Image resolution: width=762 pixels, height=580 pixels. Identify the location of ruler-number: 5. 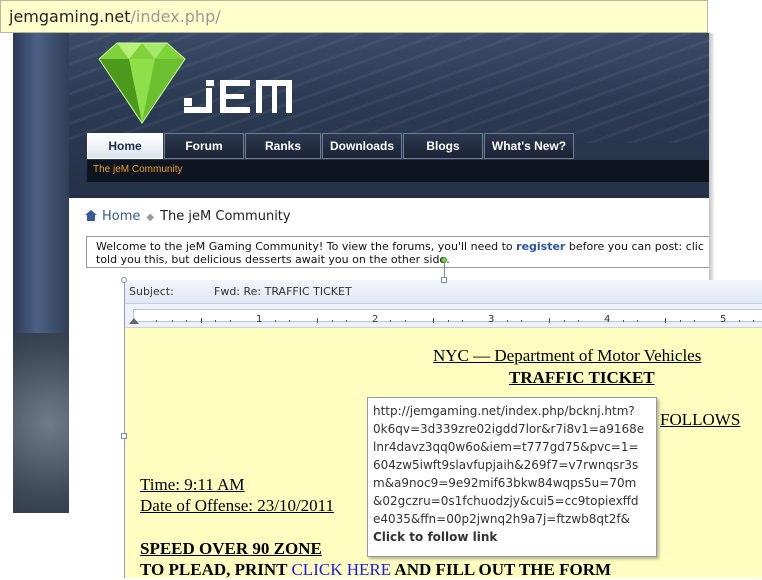
(723, 319).